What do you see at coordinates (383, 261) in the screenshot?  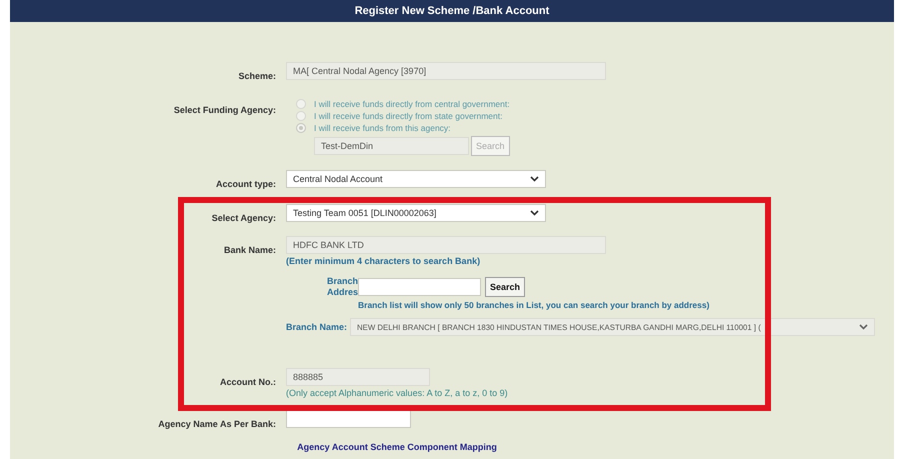 I see `hint-text: (Enter minimum 4 characters to search Bank)` at bounding box center [383, 261].